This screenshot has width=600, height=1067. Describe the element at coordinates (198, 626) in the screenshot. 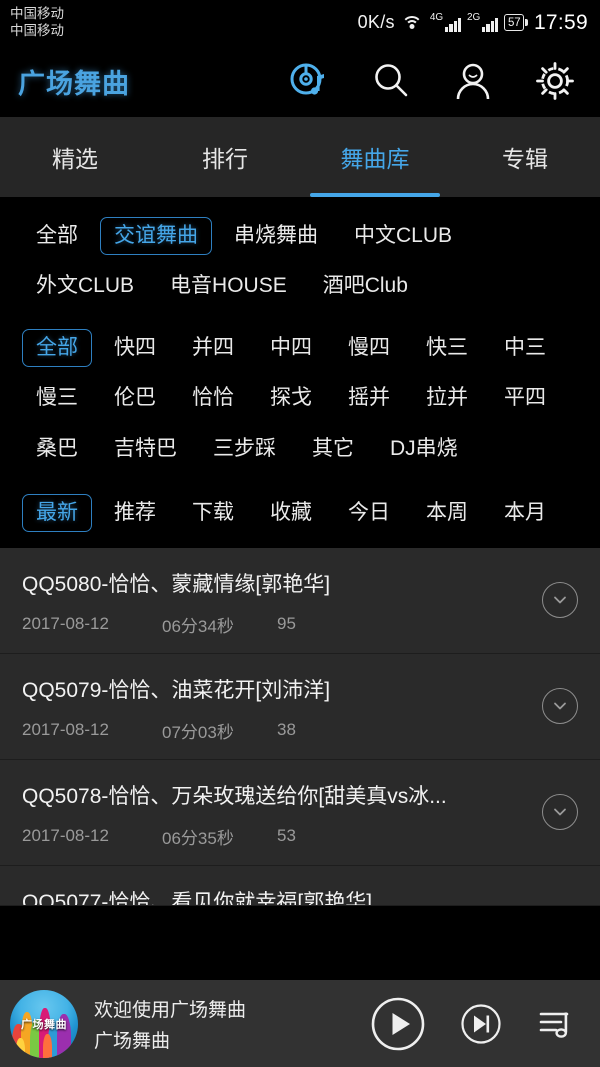

I see `song-duration: 06分34秒` at that location.